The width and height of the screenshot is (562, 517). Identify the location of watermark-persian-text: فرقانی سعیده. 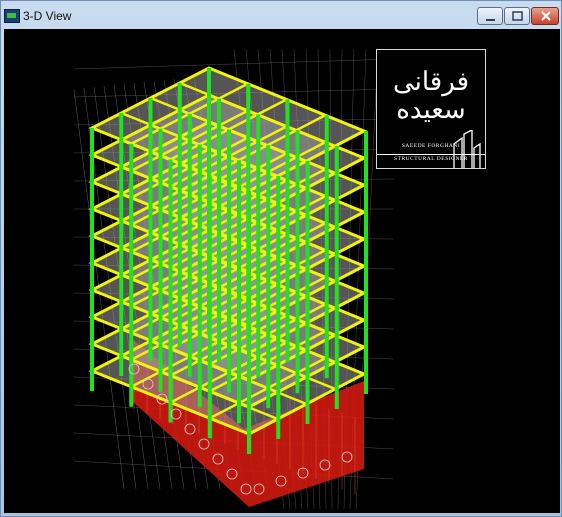
(431, 96).